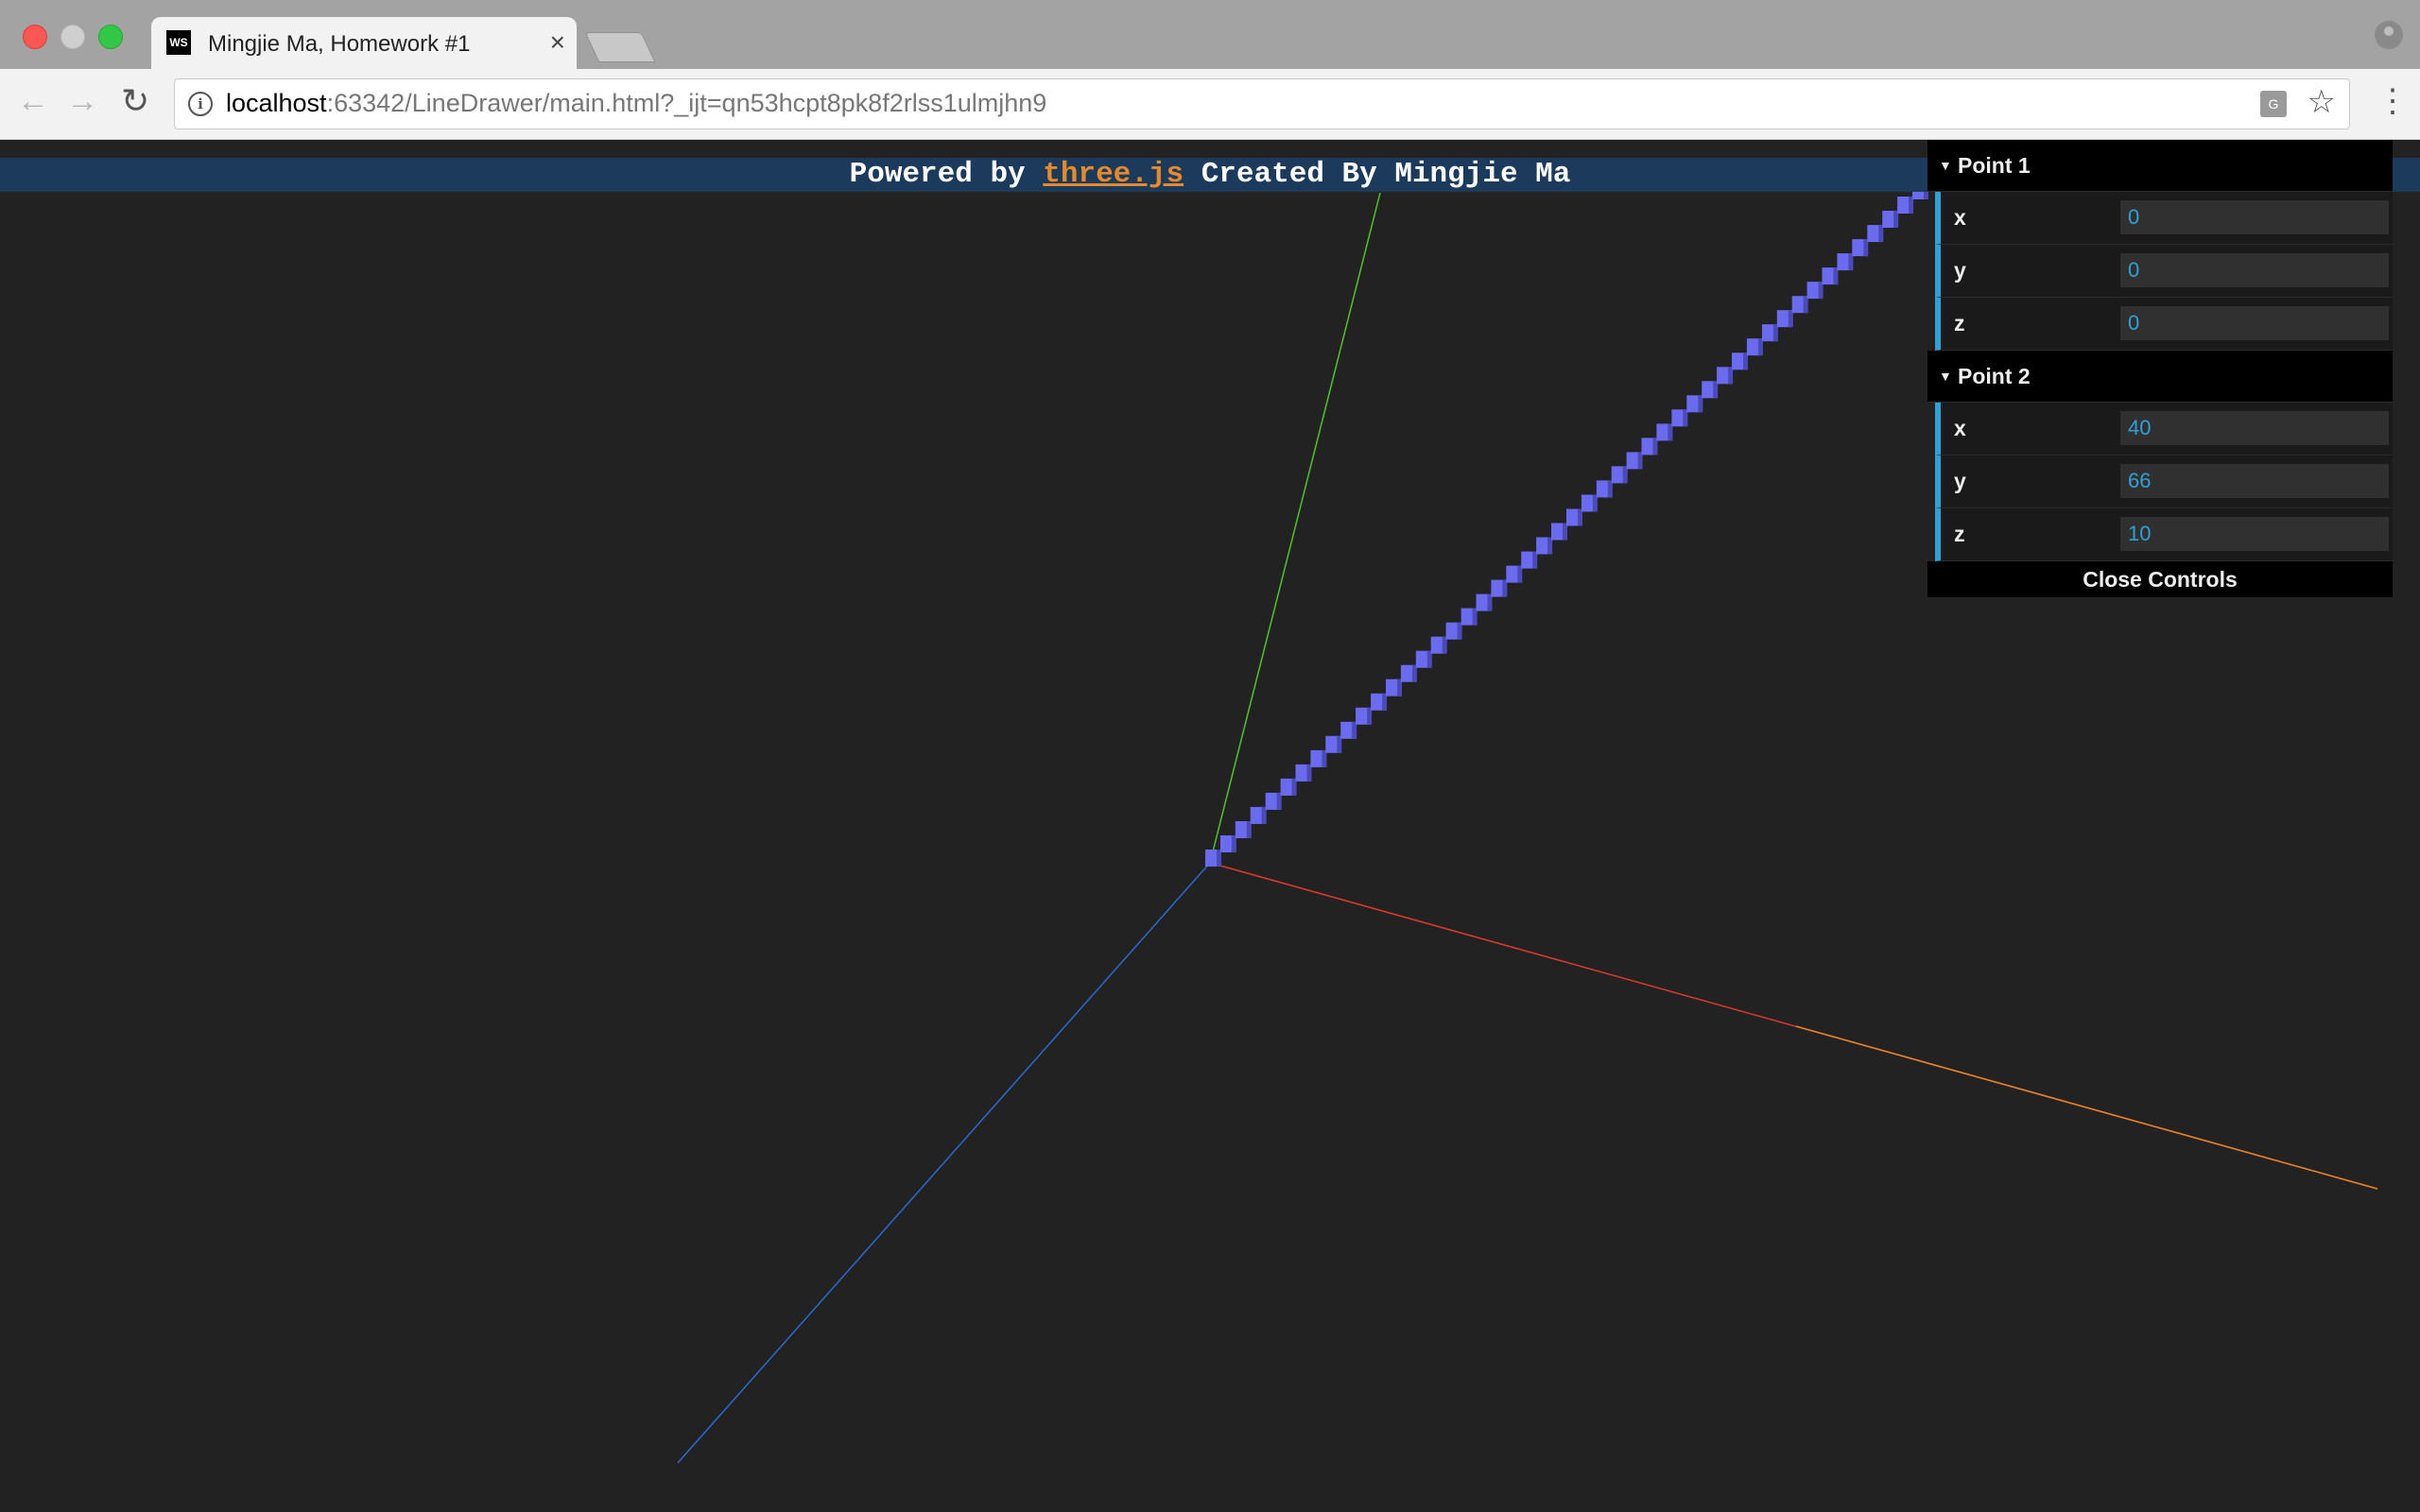  I want to click on point2-y-input: 66, so click(2254, 481).